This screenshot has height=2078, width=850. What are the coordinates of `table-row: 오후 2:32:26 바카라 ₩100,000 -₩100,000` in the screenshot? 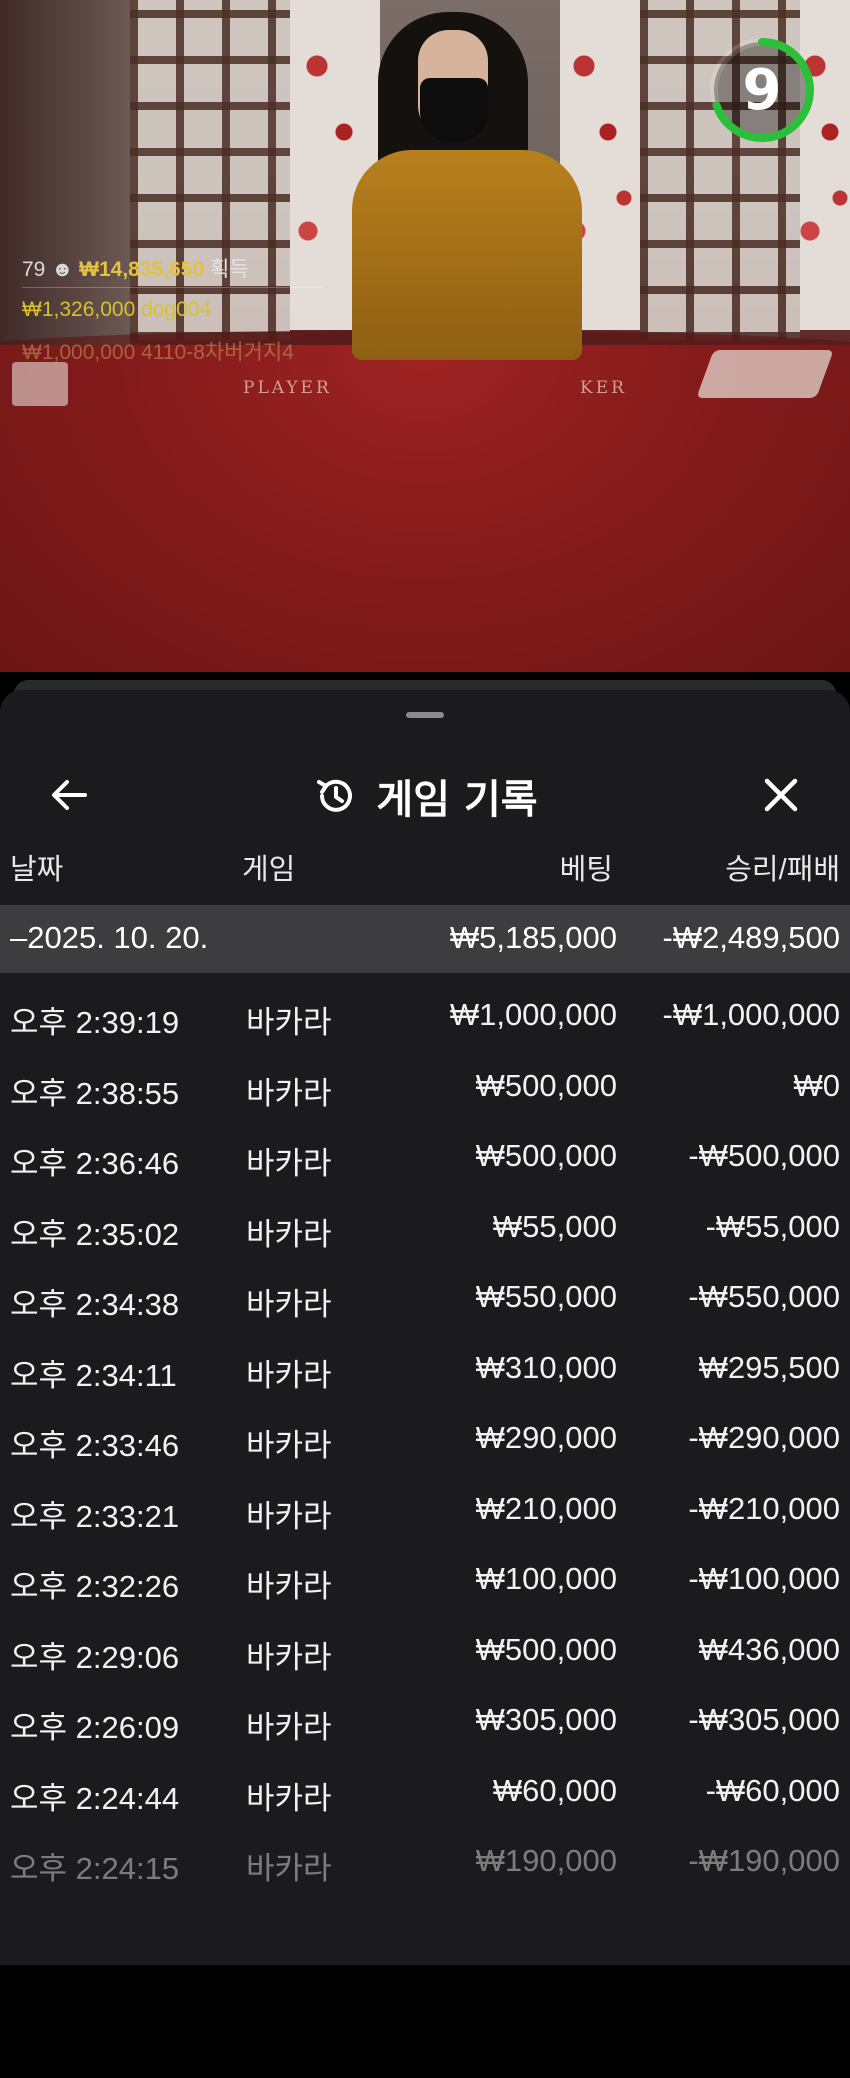 It's located at (425, 1574).